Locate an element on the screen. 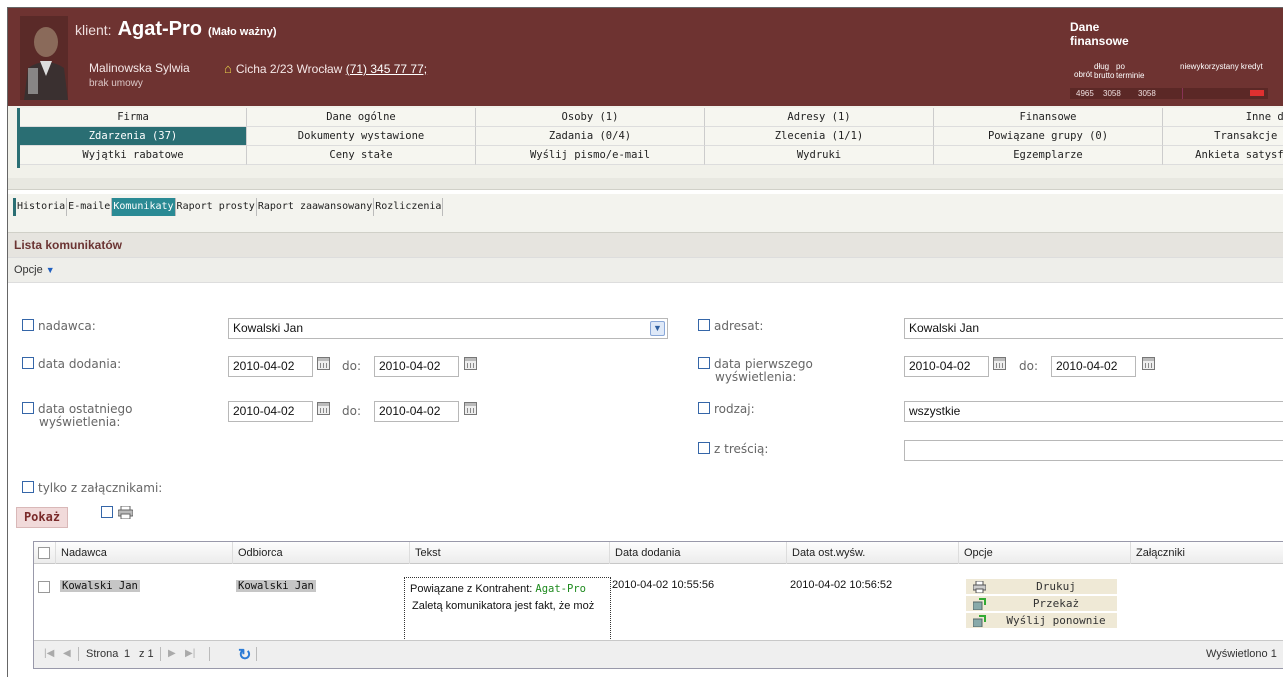  next-page-icon: ▶ is located at coordinates (172, 653).